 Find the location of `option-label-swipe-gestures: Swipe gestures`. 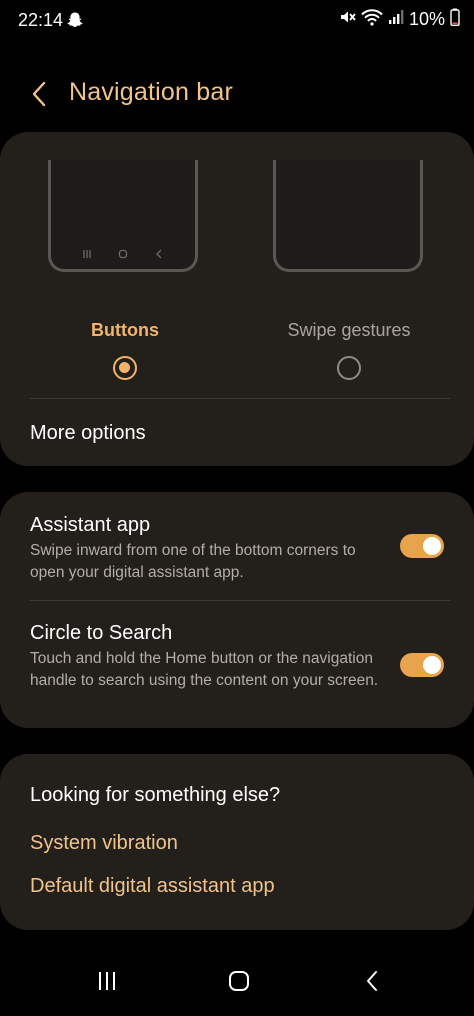

option-label-swipe-gestures: Swipe gestures is located at coordinates (349, 330).